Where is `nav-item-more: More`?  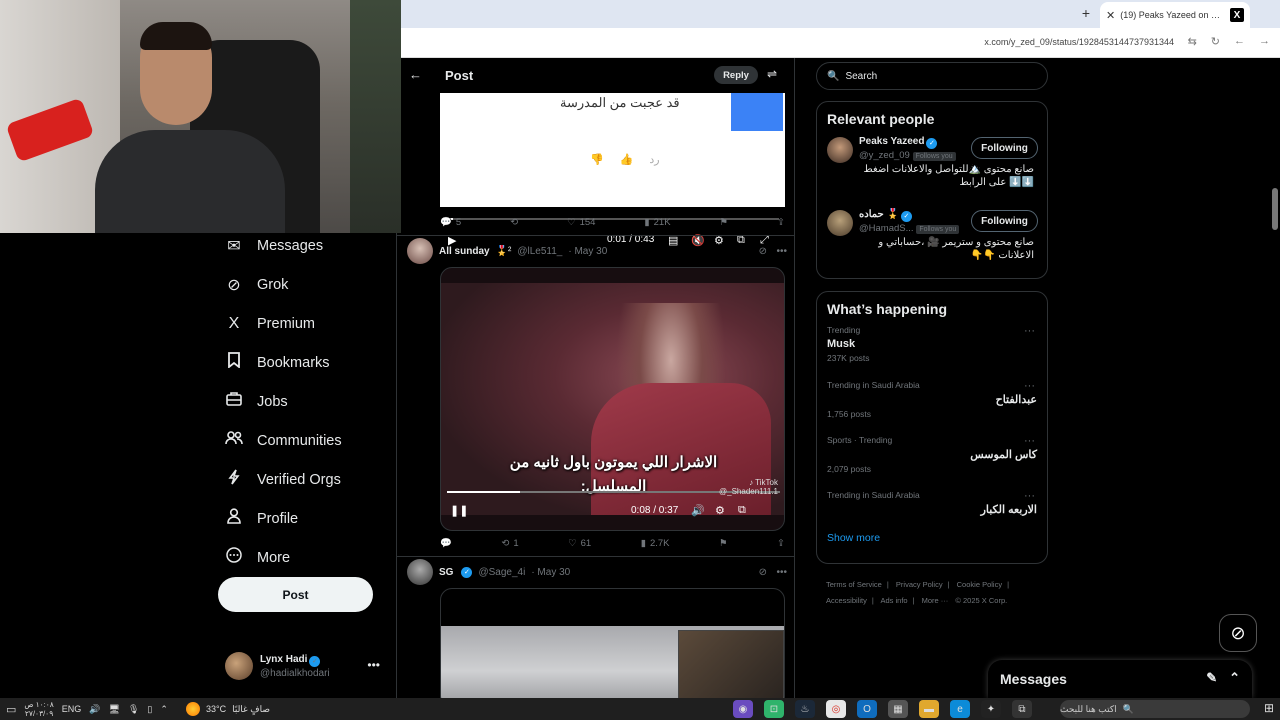
nav-item-more: More is located at coordinates (305, 557).